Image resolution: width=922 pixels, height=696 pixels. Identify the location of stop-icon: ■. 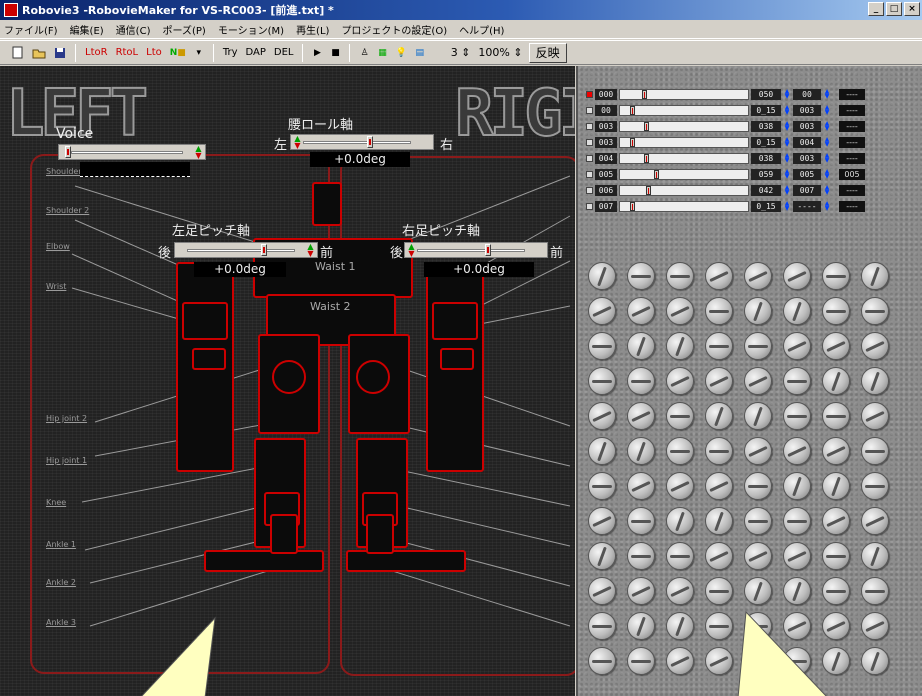
(335, 53).